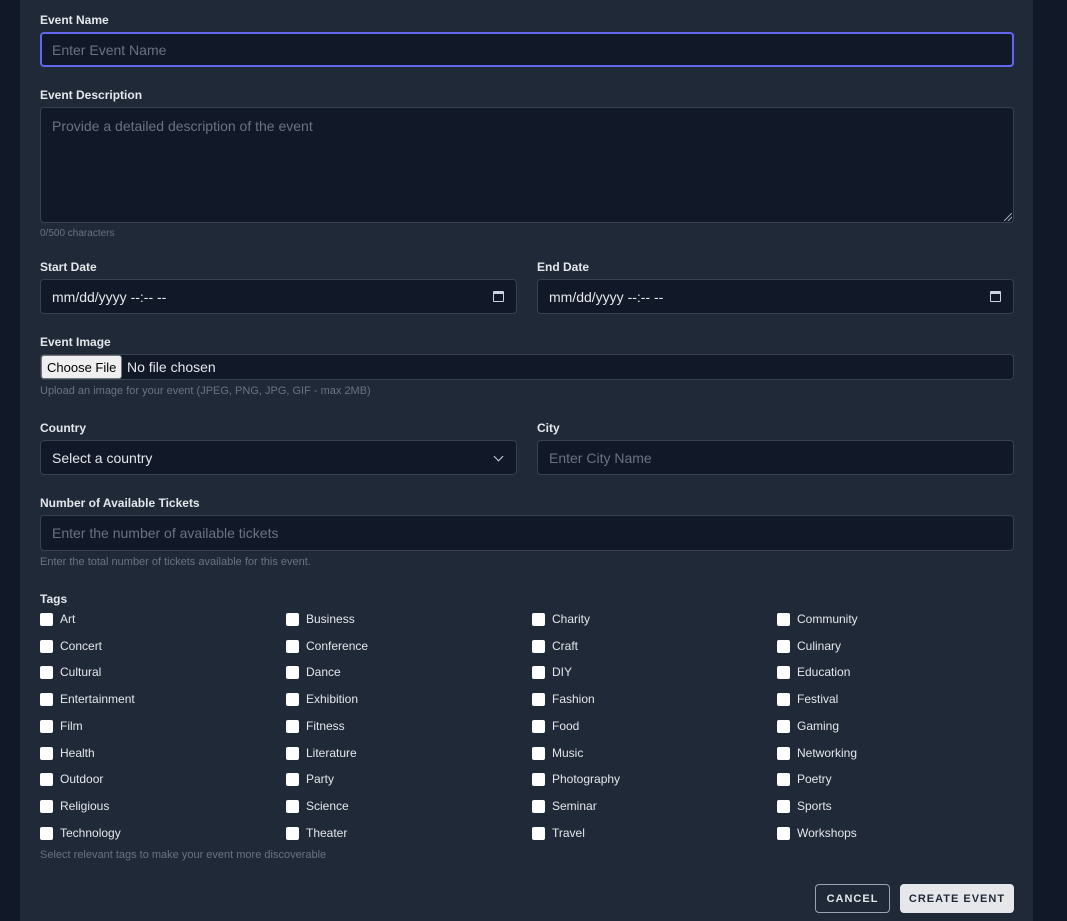  Describe the element at coordinates (278, 457) in the screenshot. I see `country-select: Select a country` at that location.